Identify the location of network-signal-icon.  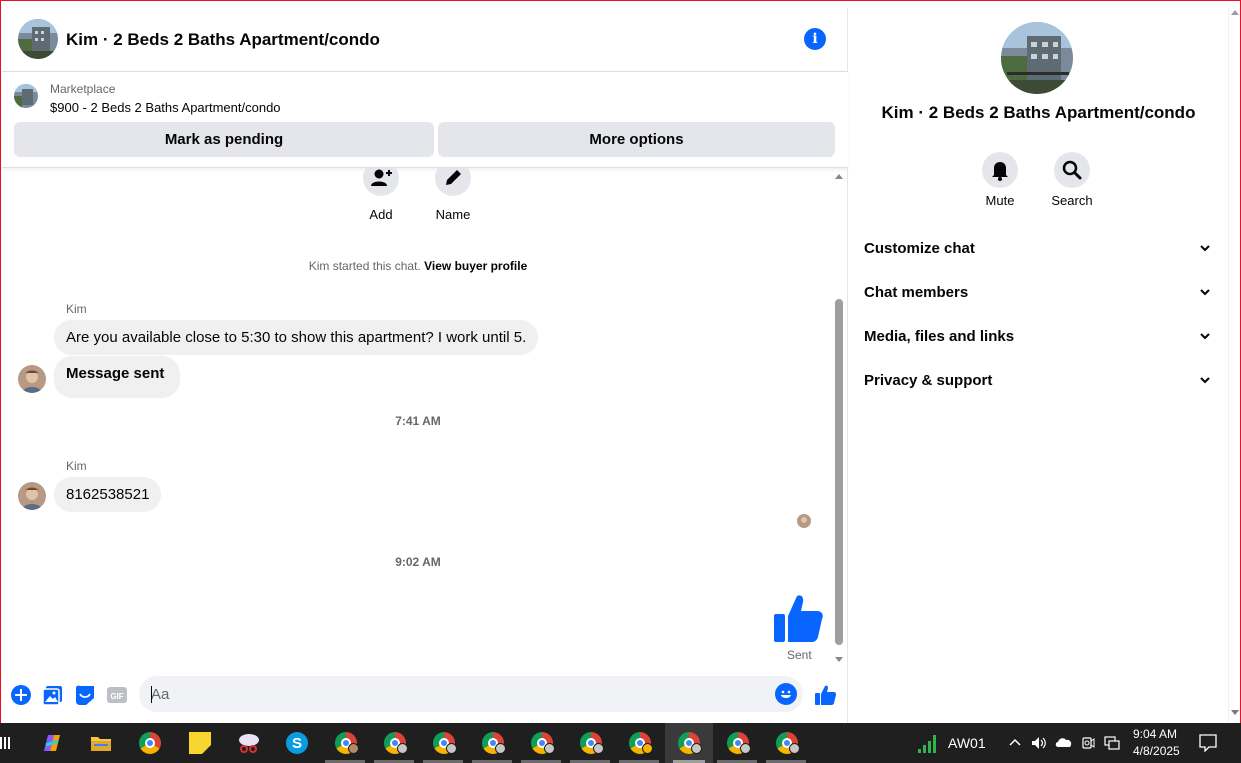
(928, 745).